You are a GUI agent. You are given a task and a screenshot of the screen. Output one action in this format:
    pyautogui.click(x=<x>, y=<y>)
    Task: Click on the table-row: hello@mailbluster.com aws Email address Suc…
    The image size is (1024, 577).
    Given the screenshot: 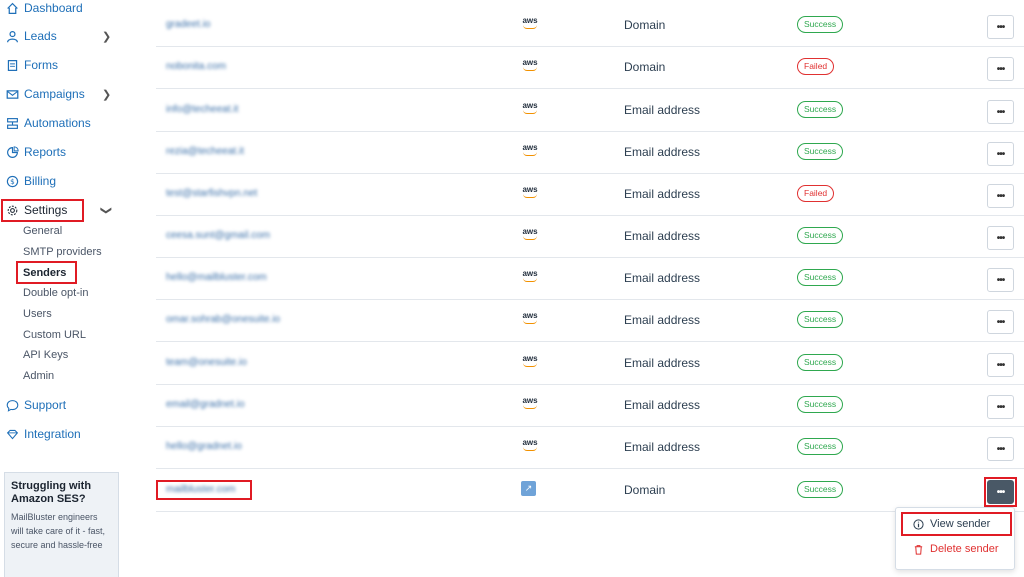 What is the action you would take?
    pyautogui.click(x=590, y=279)
    